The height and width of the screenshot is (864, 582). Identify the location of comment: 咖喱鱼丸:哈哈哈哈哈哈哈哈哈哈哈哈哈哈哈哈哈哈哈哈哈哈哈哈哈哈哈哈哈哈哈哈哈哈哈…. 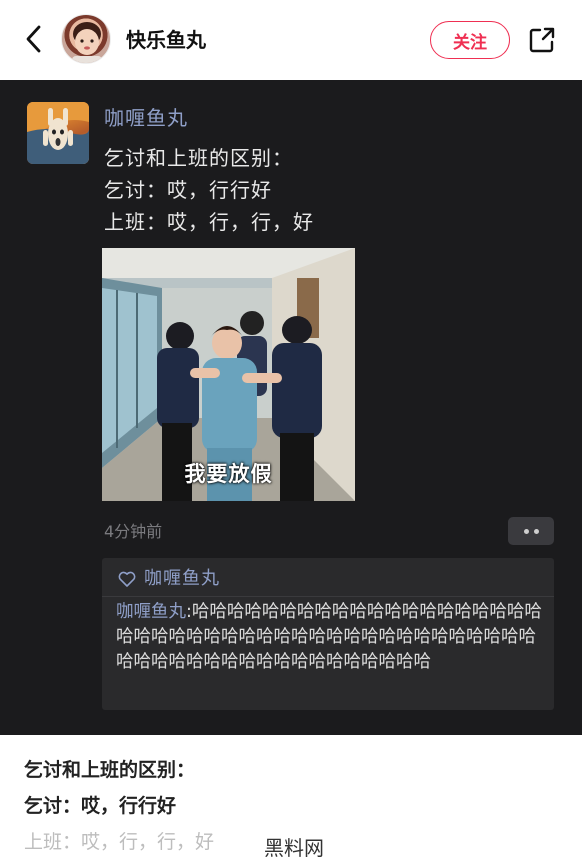
(331, 637).